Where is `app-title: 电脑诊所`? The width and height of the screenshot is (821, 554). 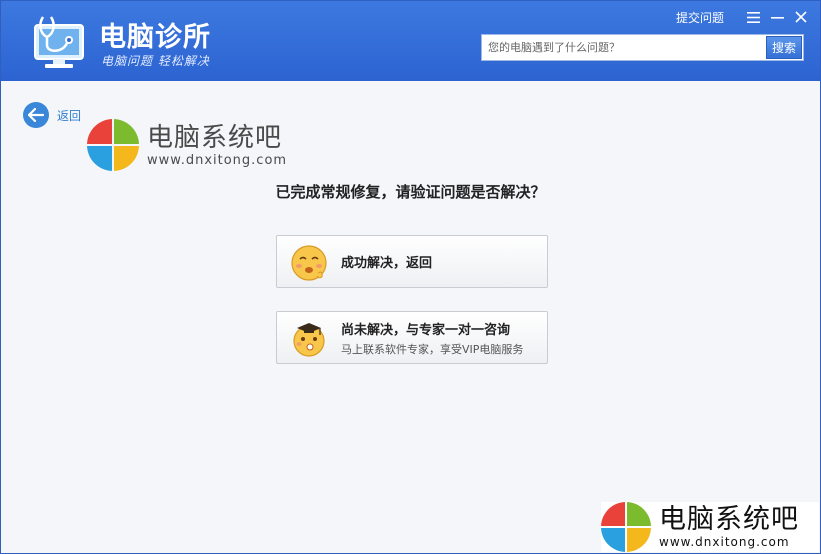 app-title: 电脑诊所 is located at coordinates (155, 37).